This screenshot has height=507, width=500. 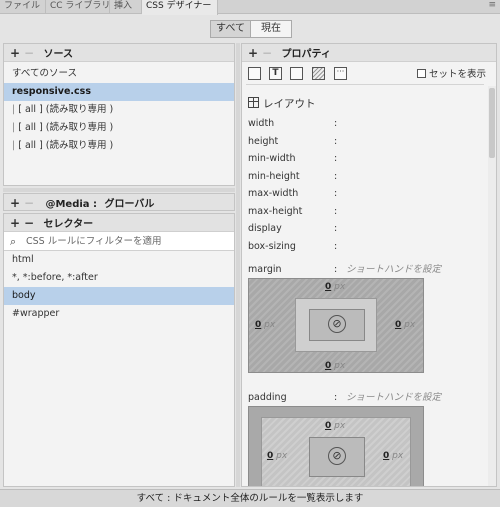 What do you see at coordinates (119, 53) in the screenshot?
I see `sources-header: + − ソース` at bounding box center [119, 53].